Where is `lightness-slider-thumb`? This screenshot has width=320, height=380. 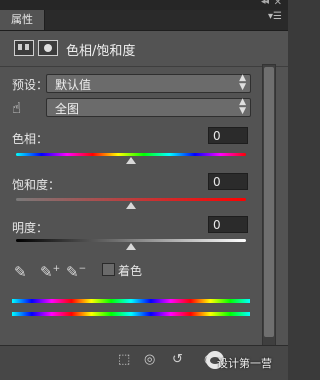
lightness-slider-thumb is located at coordinates (131, 246).